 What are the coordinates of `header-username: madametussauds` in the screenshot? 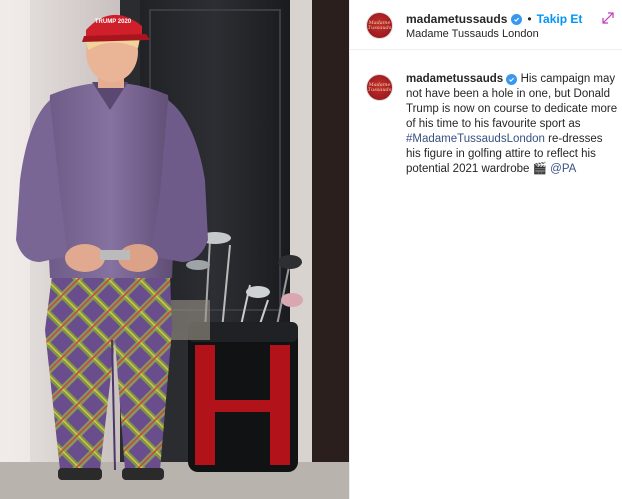 It's located at (456, 19).